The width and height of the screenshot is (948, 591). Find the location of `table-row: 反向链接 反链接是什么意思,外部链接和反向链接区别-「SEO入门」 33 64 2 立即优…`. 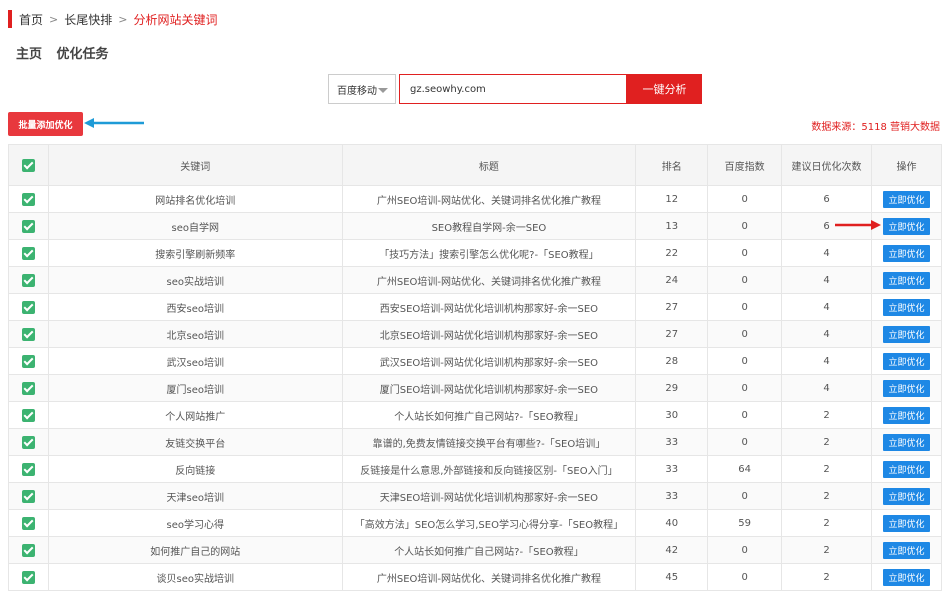

table-row: 反向链接 反链接是什么意思,外部链接和反向链接区别-「SEO入门」 33 64 2 立即优… is located at coordinates (475, 469).